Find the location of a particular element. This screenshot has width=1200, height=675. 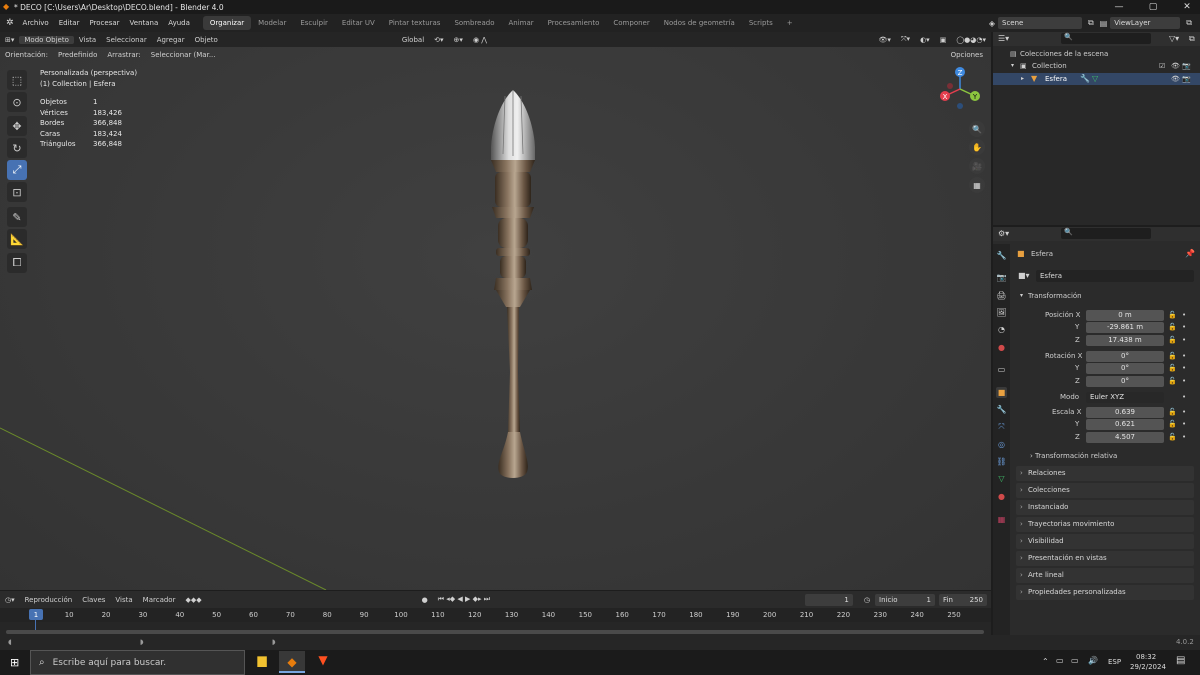

menu-marcador: Marcador is located at coordinates (159, 600).